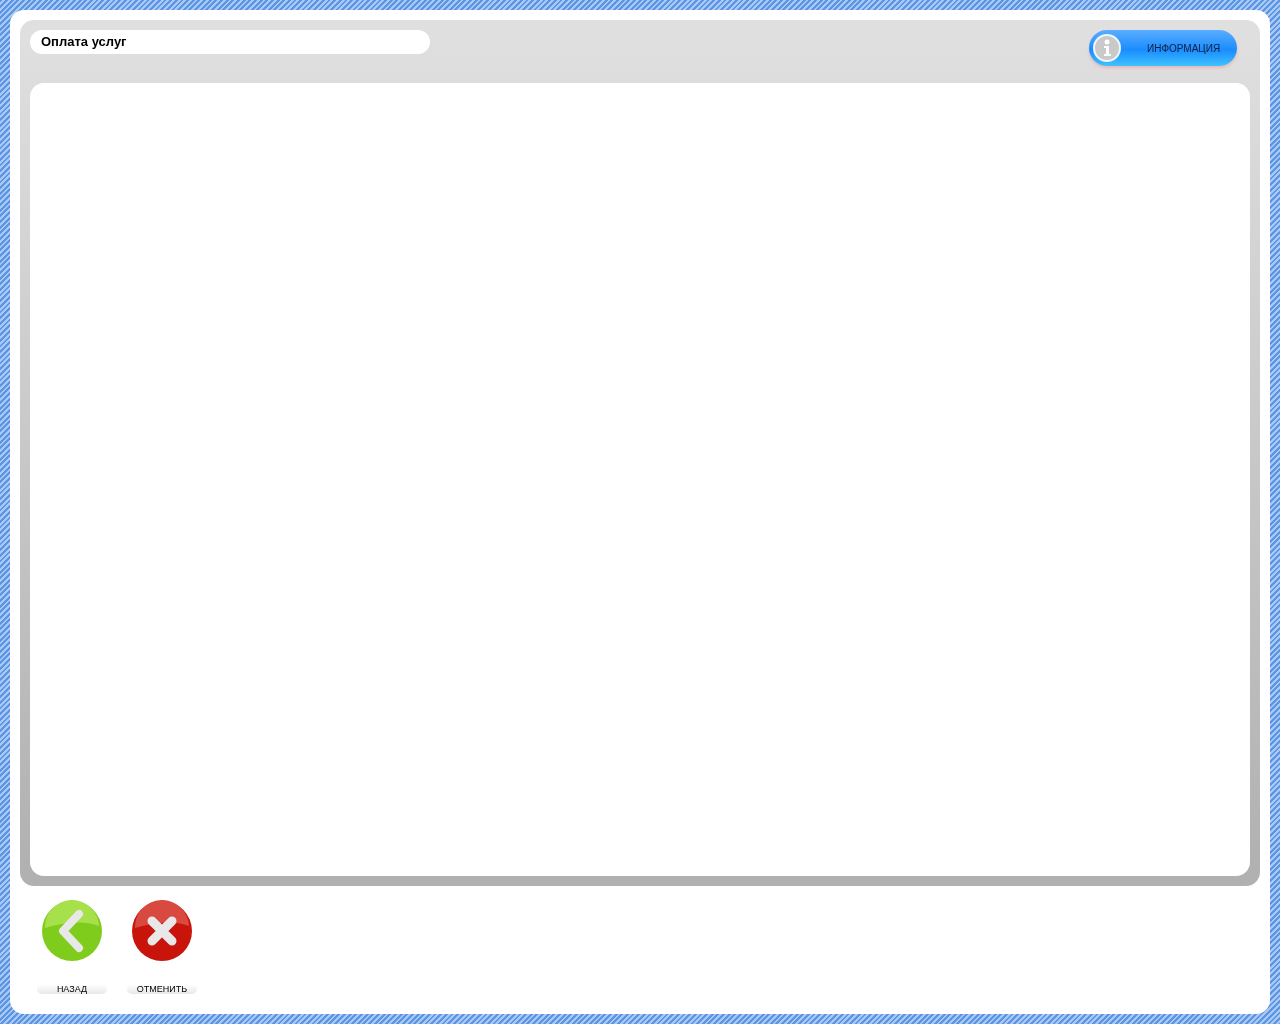  What do you see at coordinates (1163, 48) in the screenshot?
I see `info-button: ИНФОРМАЦИЯ` at bounding box center [1163, 48].